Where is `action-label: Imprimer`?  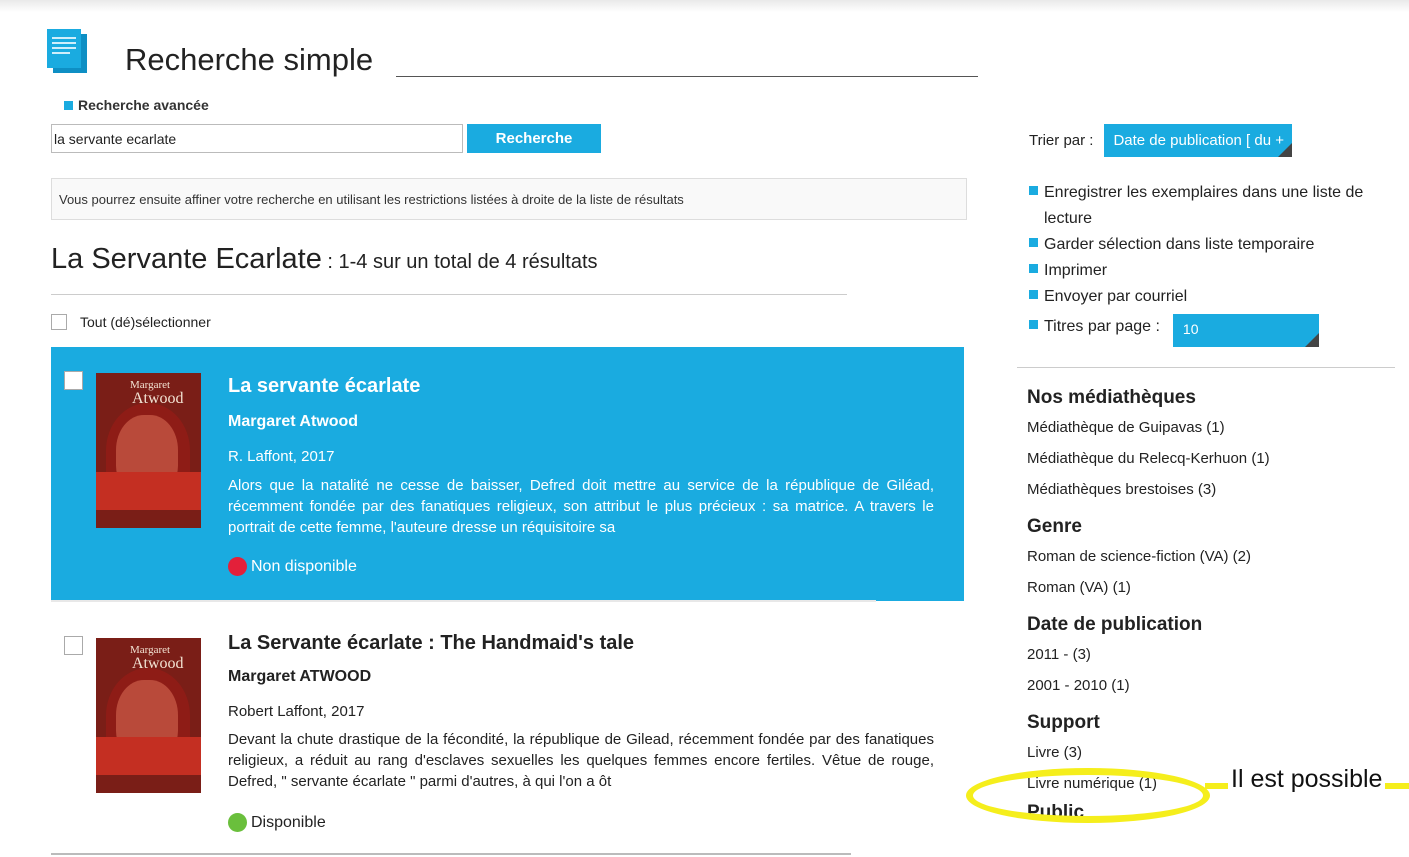 action-label: Imprimer is located at coordinates (1076, 270).